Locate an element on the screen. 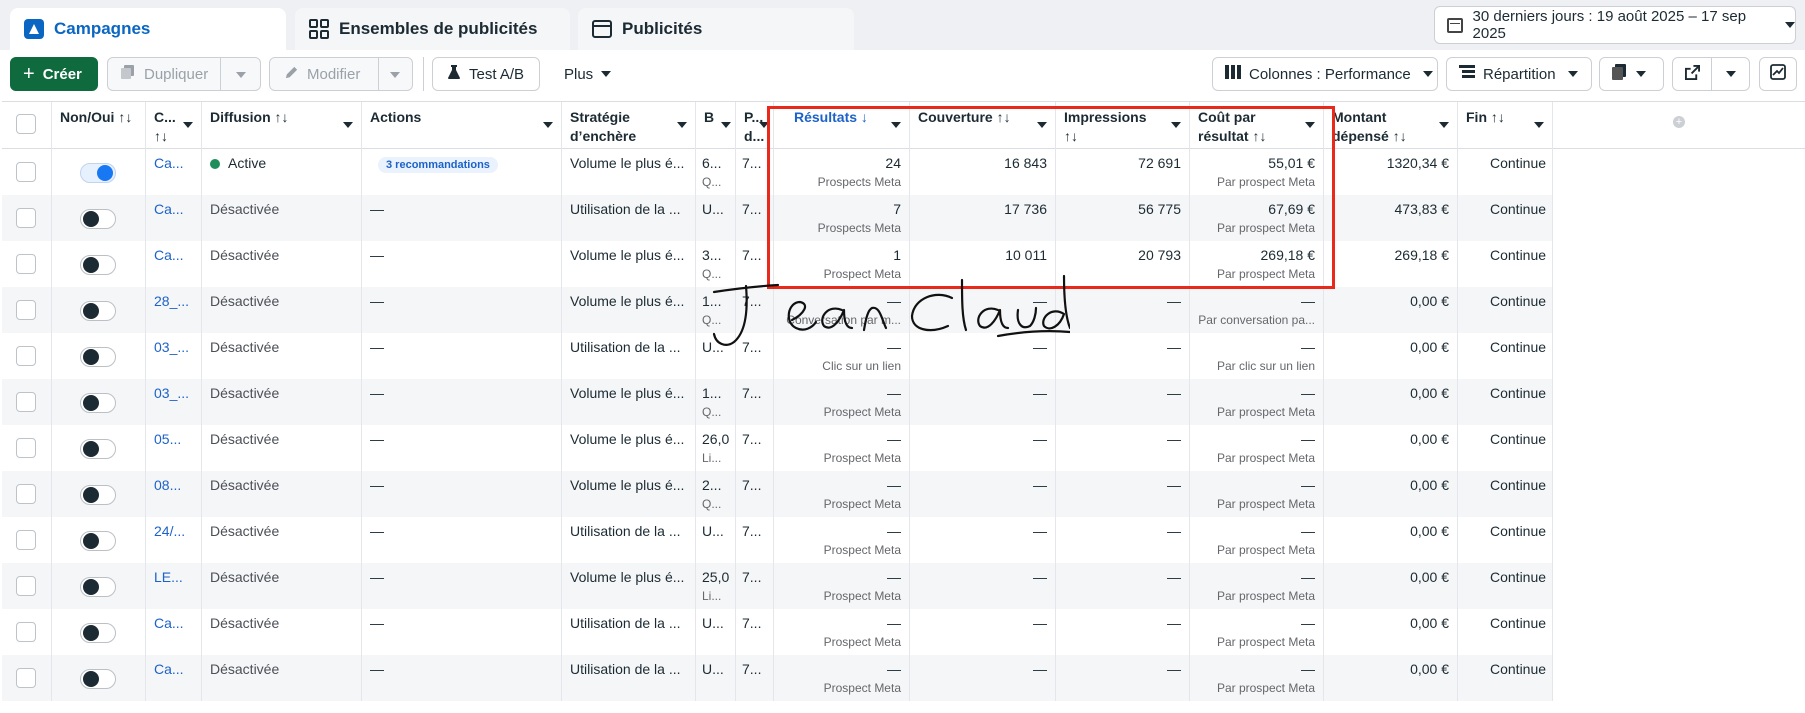  select-all-checkbox is located at coordinates (26, 124).